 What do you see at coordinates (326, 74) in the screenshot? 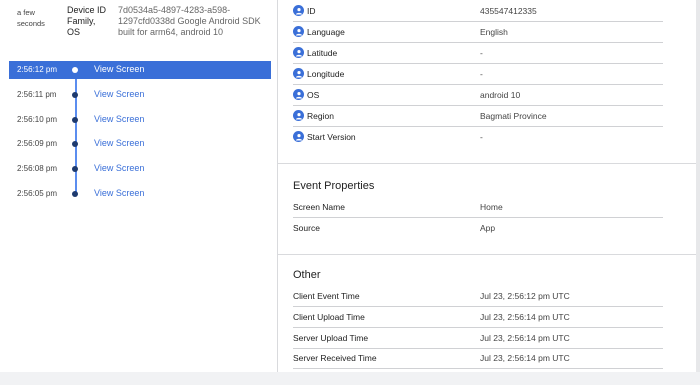
I see `property-label: Longitude` at bounding box center [326, 74].